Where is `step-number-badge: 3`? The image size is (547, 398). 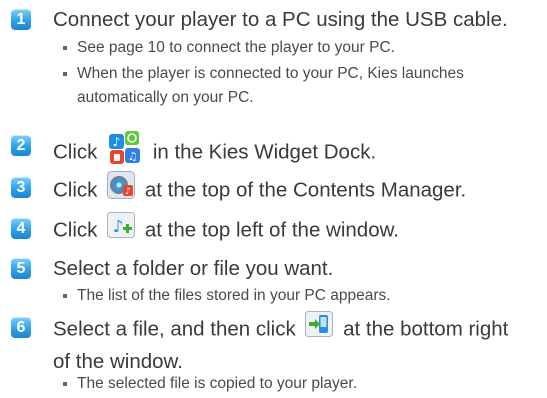
step-number-badge: 3 is located at coordinates (21, 187).